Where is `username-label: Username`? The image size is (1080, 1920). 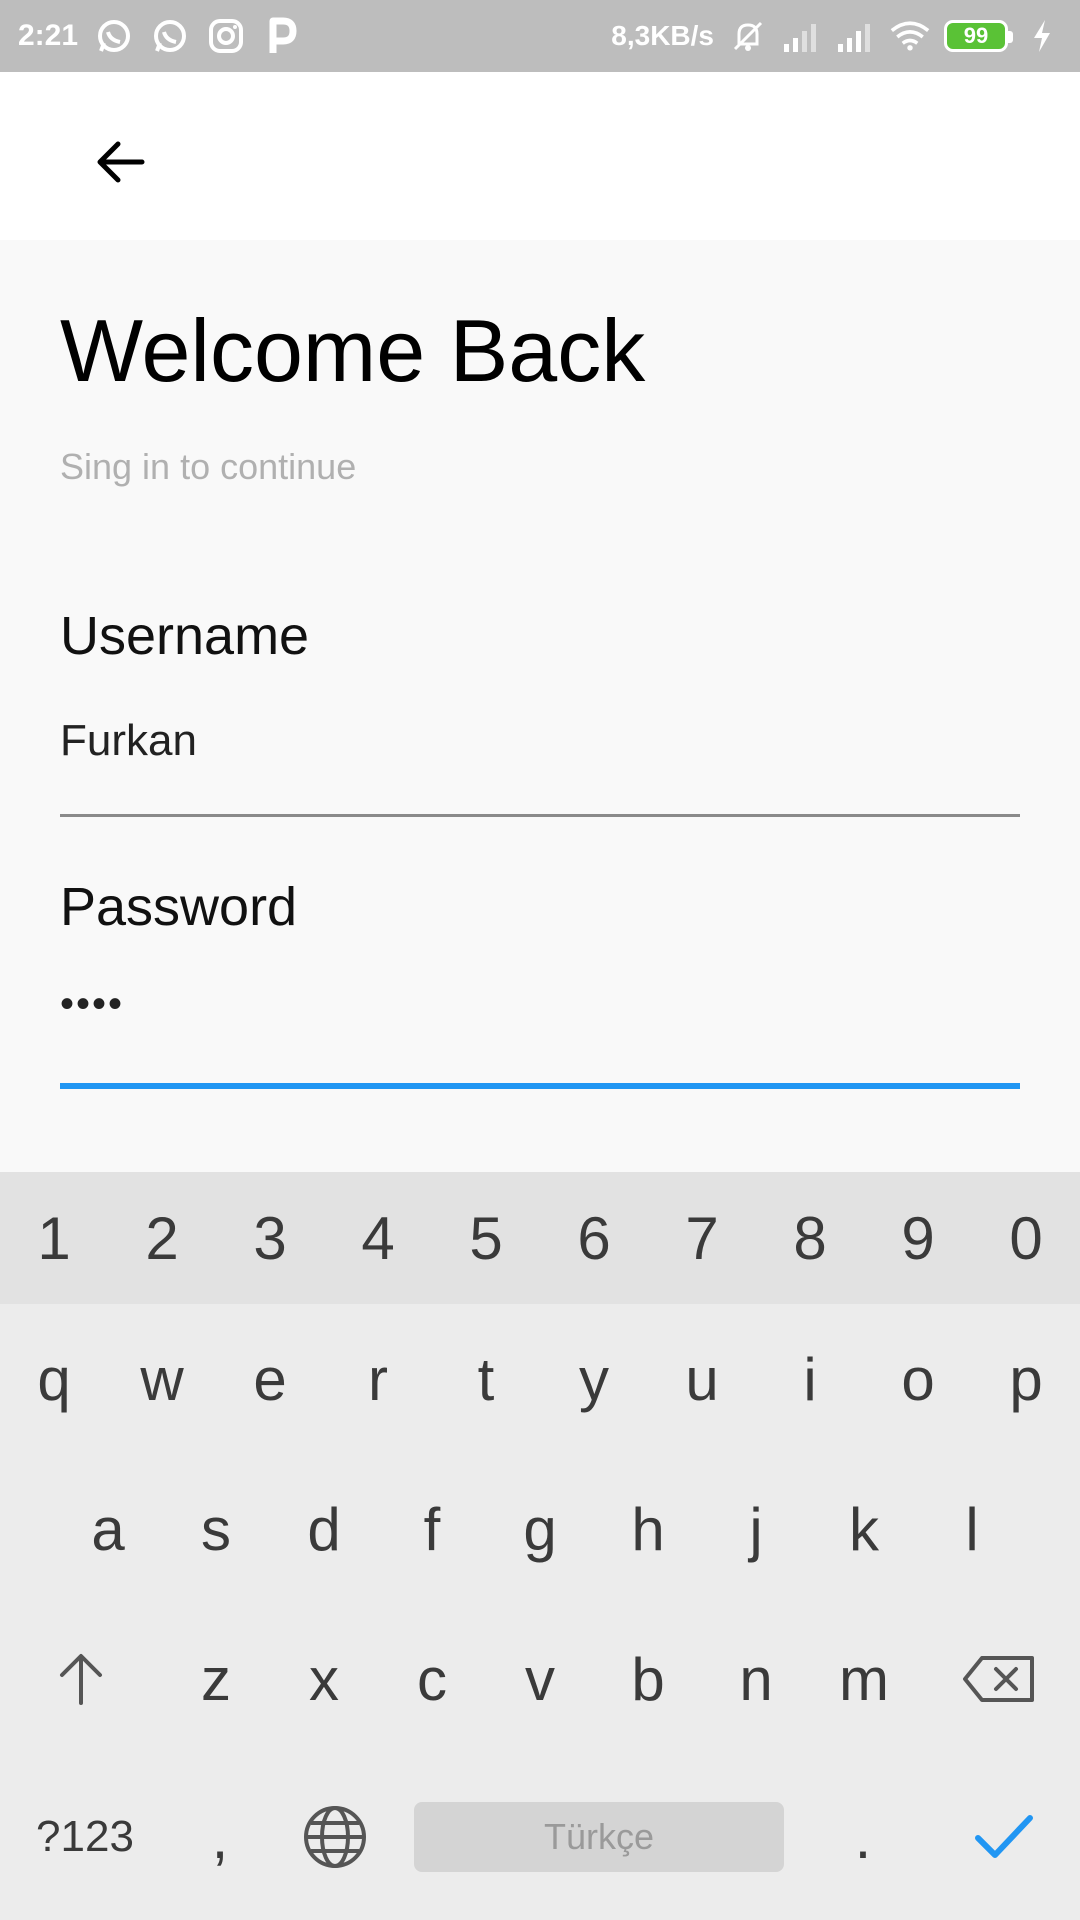 username-label: Username is located at coordinates (185, 636).